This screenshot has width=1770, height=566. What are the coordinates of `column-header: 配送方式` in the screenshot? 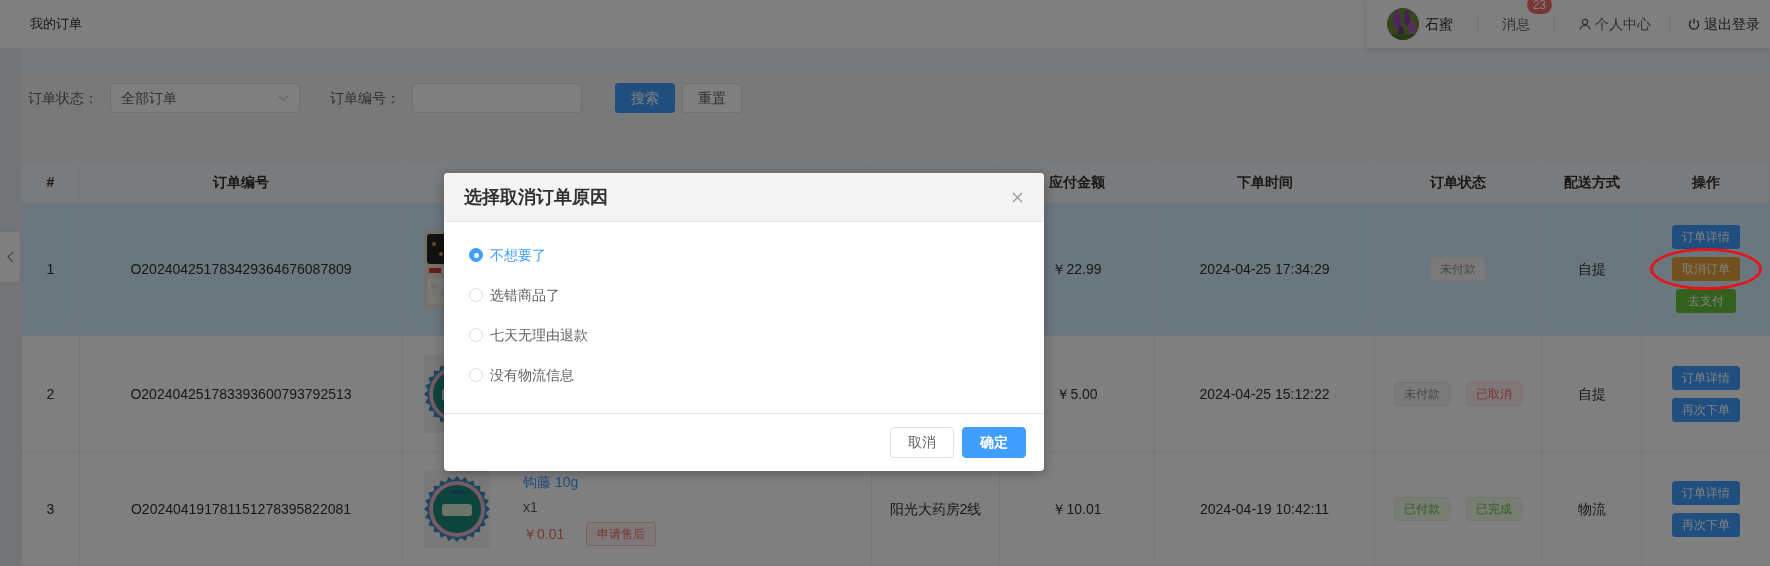 It's located at (1591, 182).